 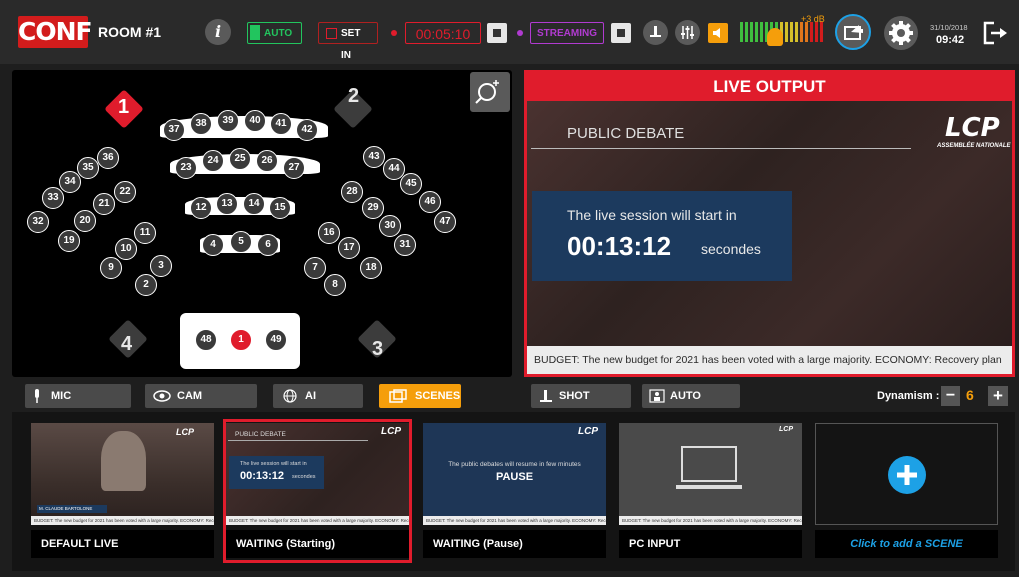 I want to click on seat: 43, so click(x=374, y=157).